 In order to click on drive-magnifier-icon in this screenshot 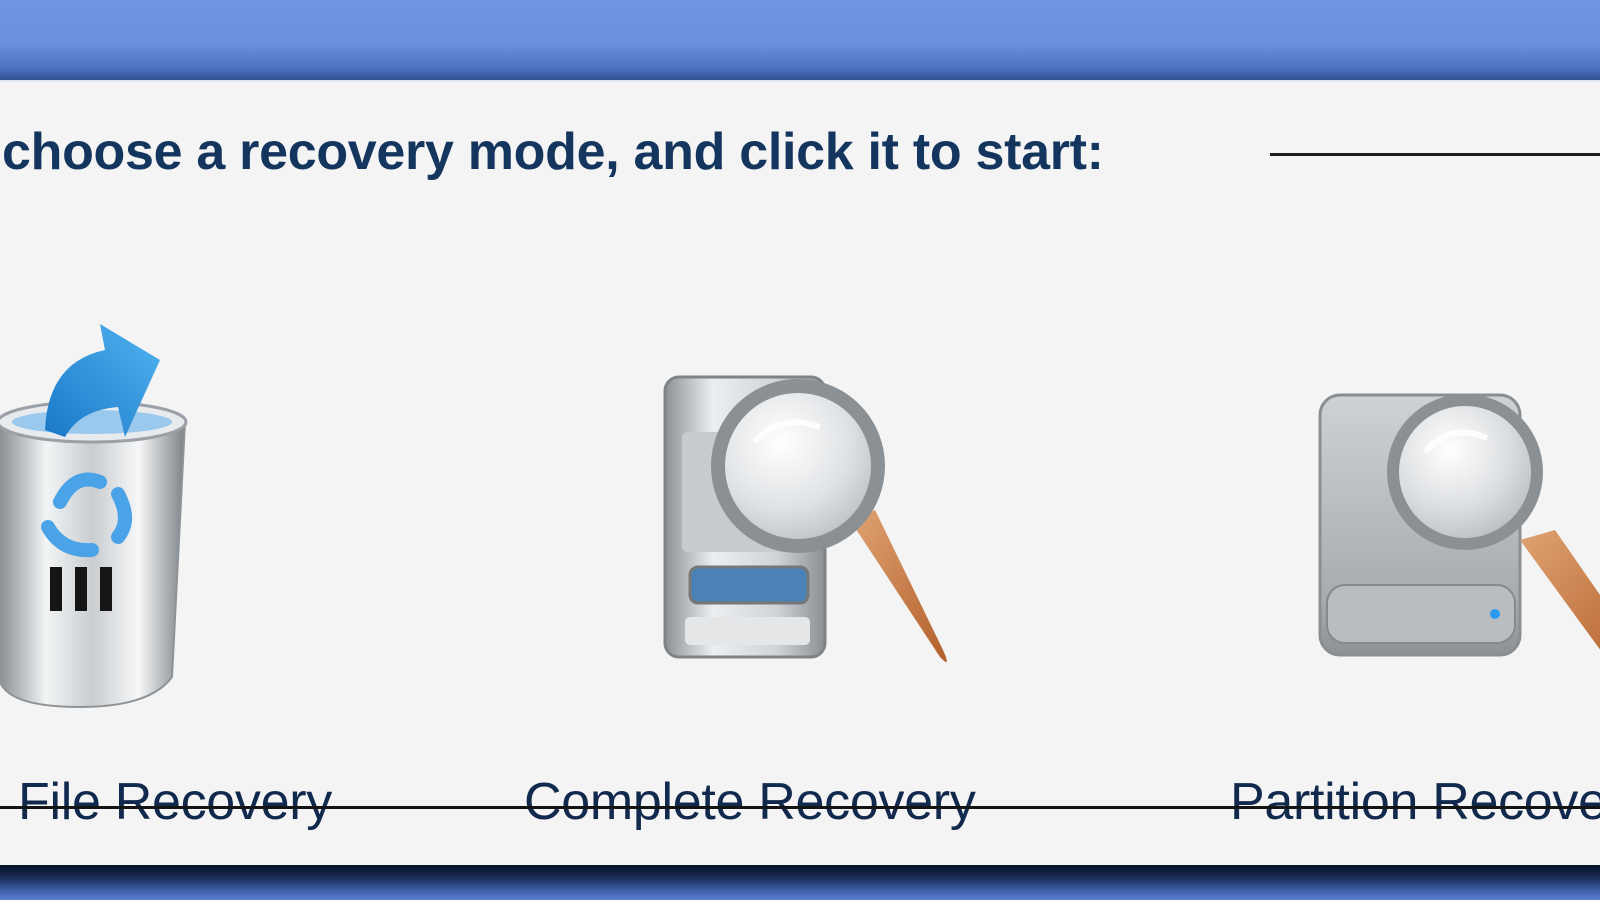, I will do `click(805, 519)`.